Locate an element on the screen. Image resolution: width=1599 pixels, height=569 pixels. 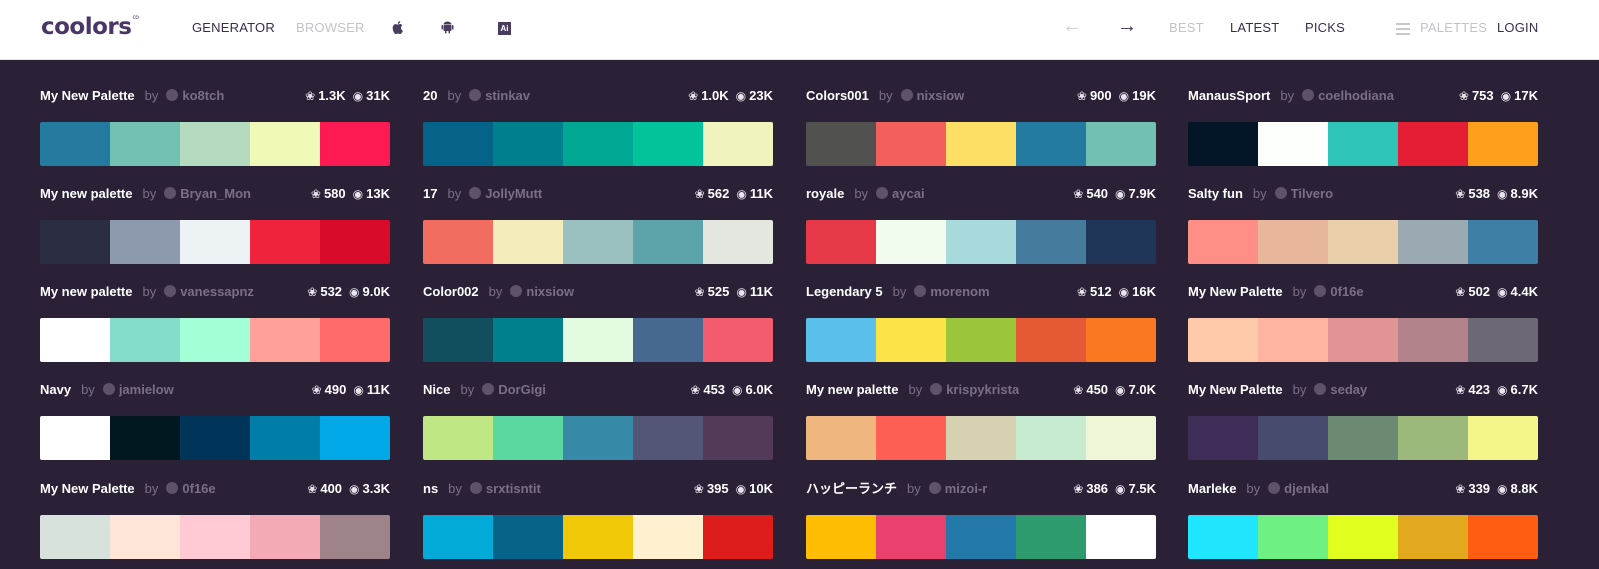
apple-icon is located at coordinates (398, 27).